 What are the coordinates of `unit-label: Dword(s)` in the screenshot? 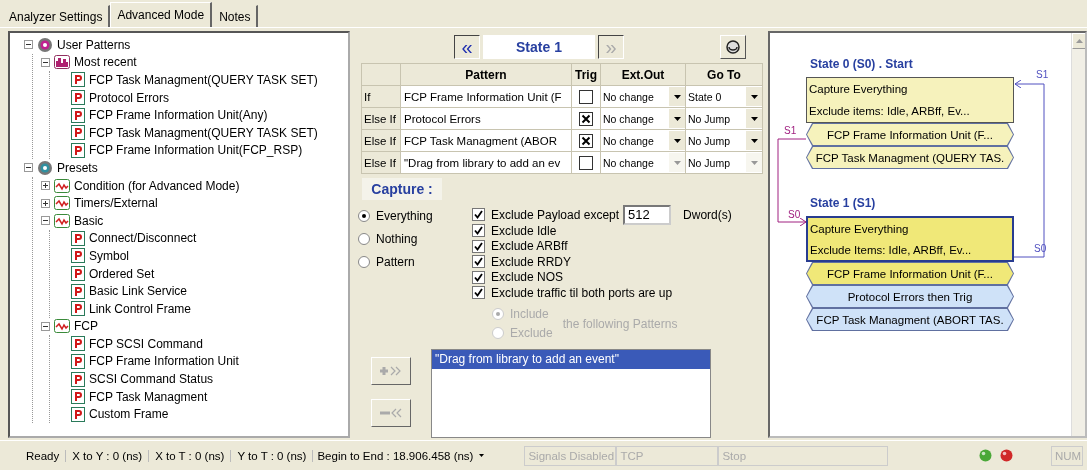 It's located at (707, 214).